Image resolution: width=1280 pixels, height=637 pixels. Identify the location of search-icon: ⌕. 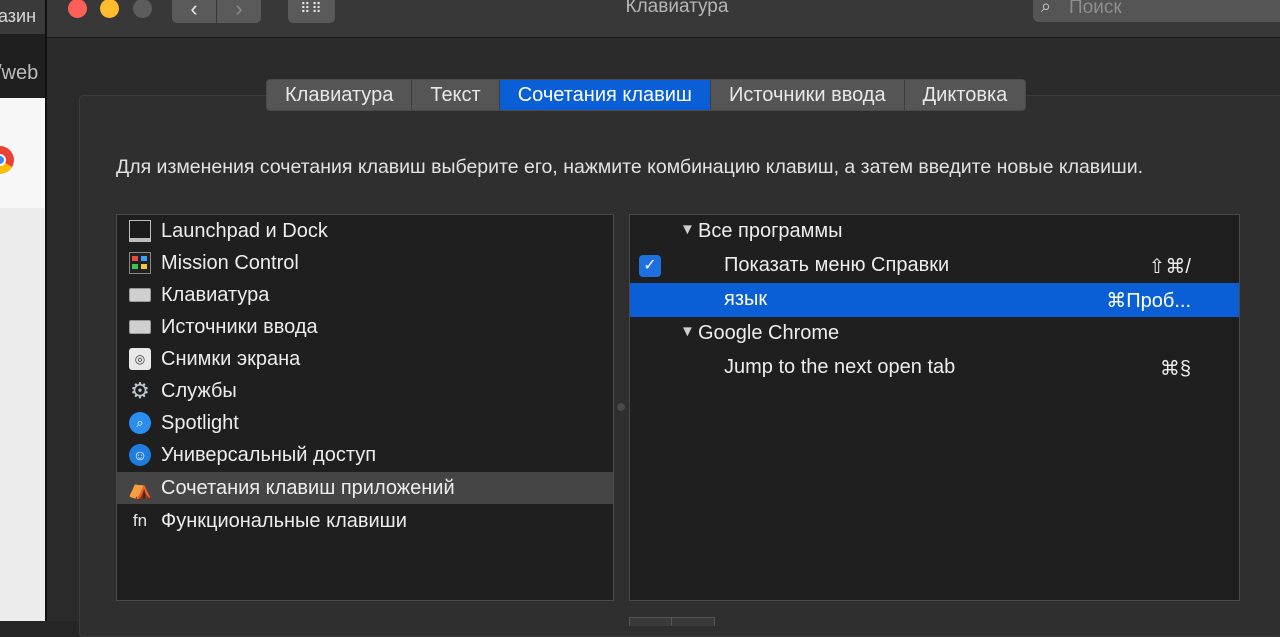
(1046, 8).